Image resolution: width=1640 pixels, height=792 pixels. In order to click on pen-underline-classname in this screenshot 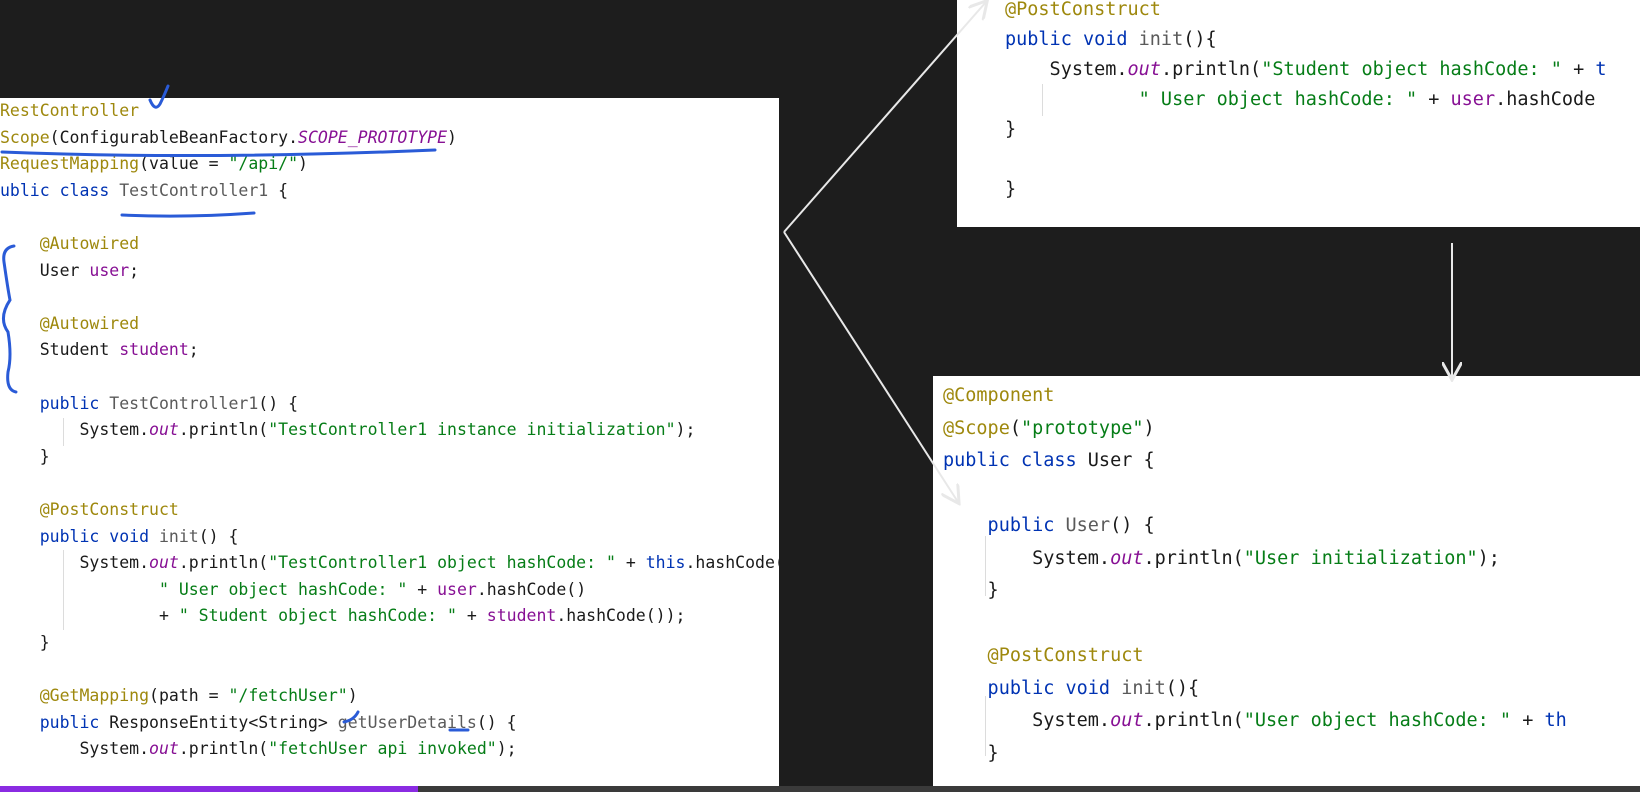, I will do `click(188, 214)`.